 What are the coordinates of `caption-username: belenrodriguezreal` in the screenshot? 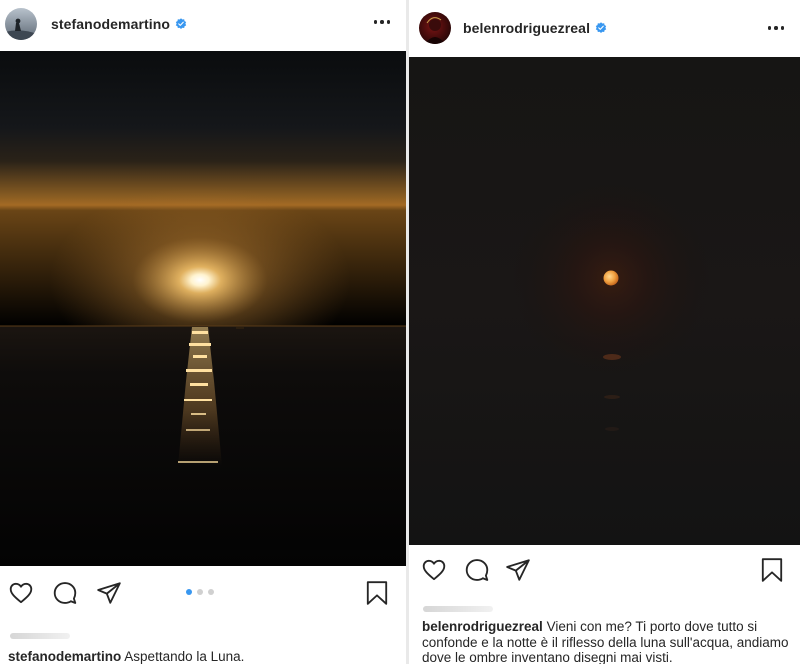 It's located at (482, 626).